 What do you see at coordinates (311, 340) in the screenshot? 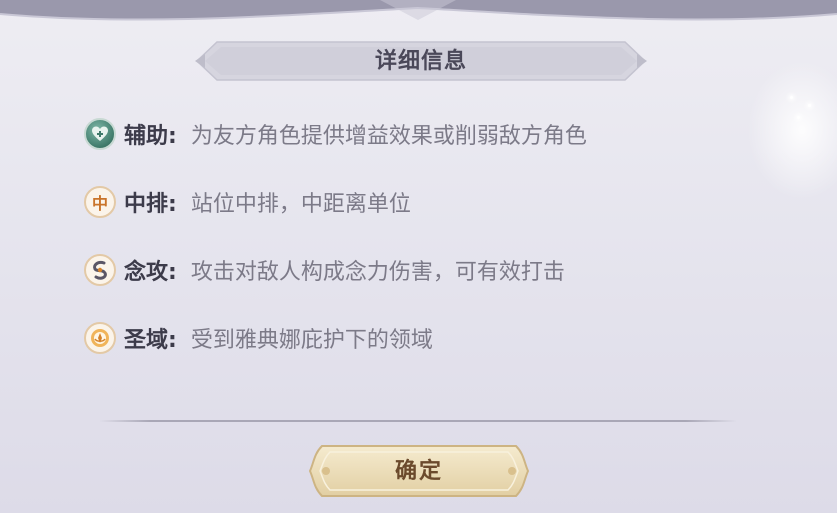
I see `trait-description: 受到雅典娜庇护下的领域` at bounding box center [311, 340].